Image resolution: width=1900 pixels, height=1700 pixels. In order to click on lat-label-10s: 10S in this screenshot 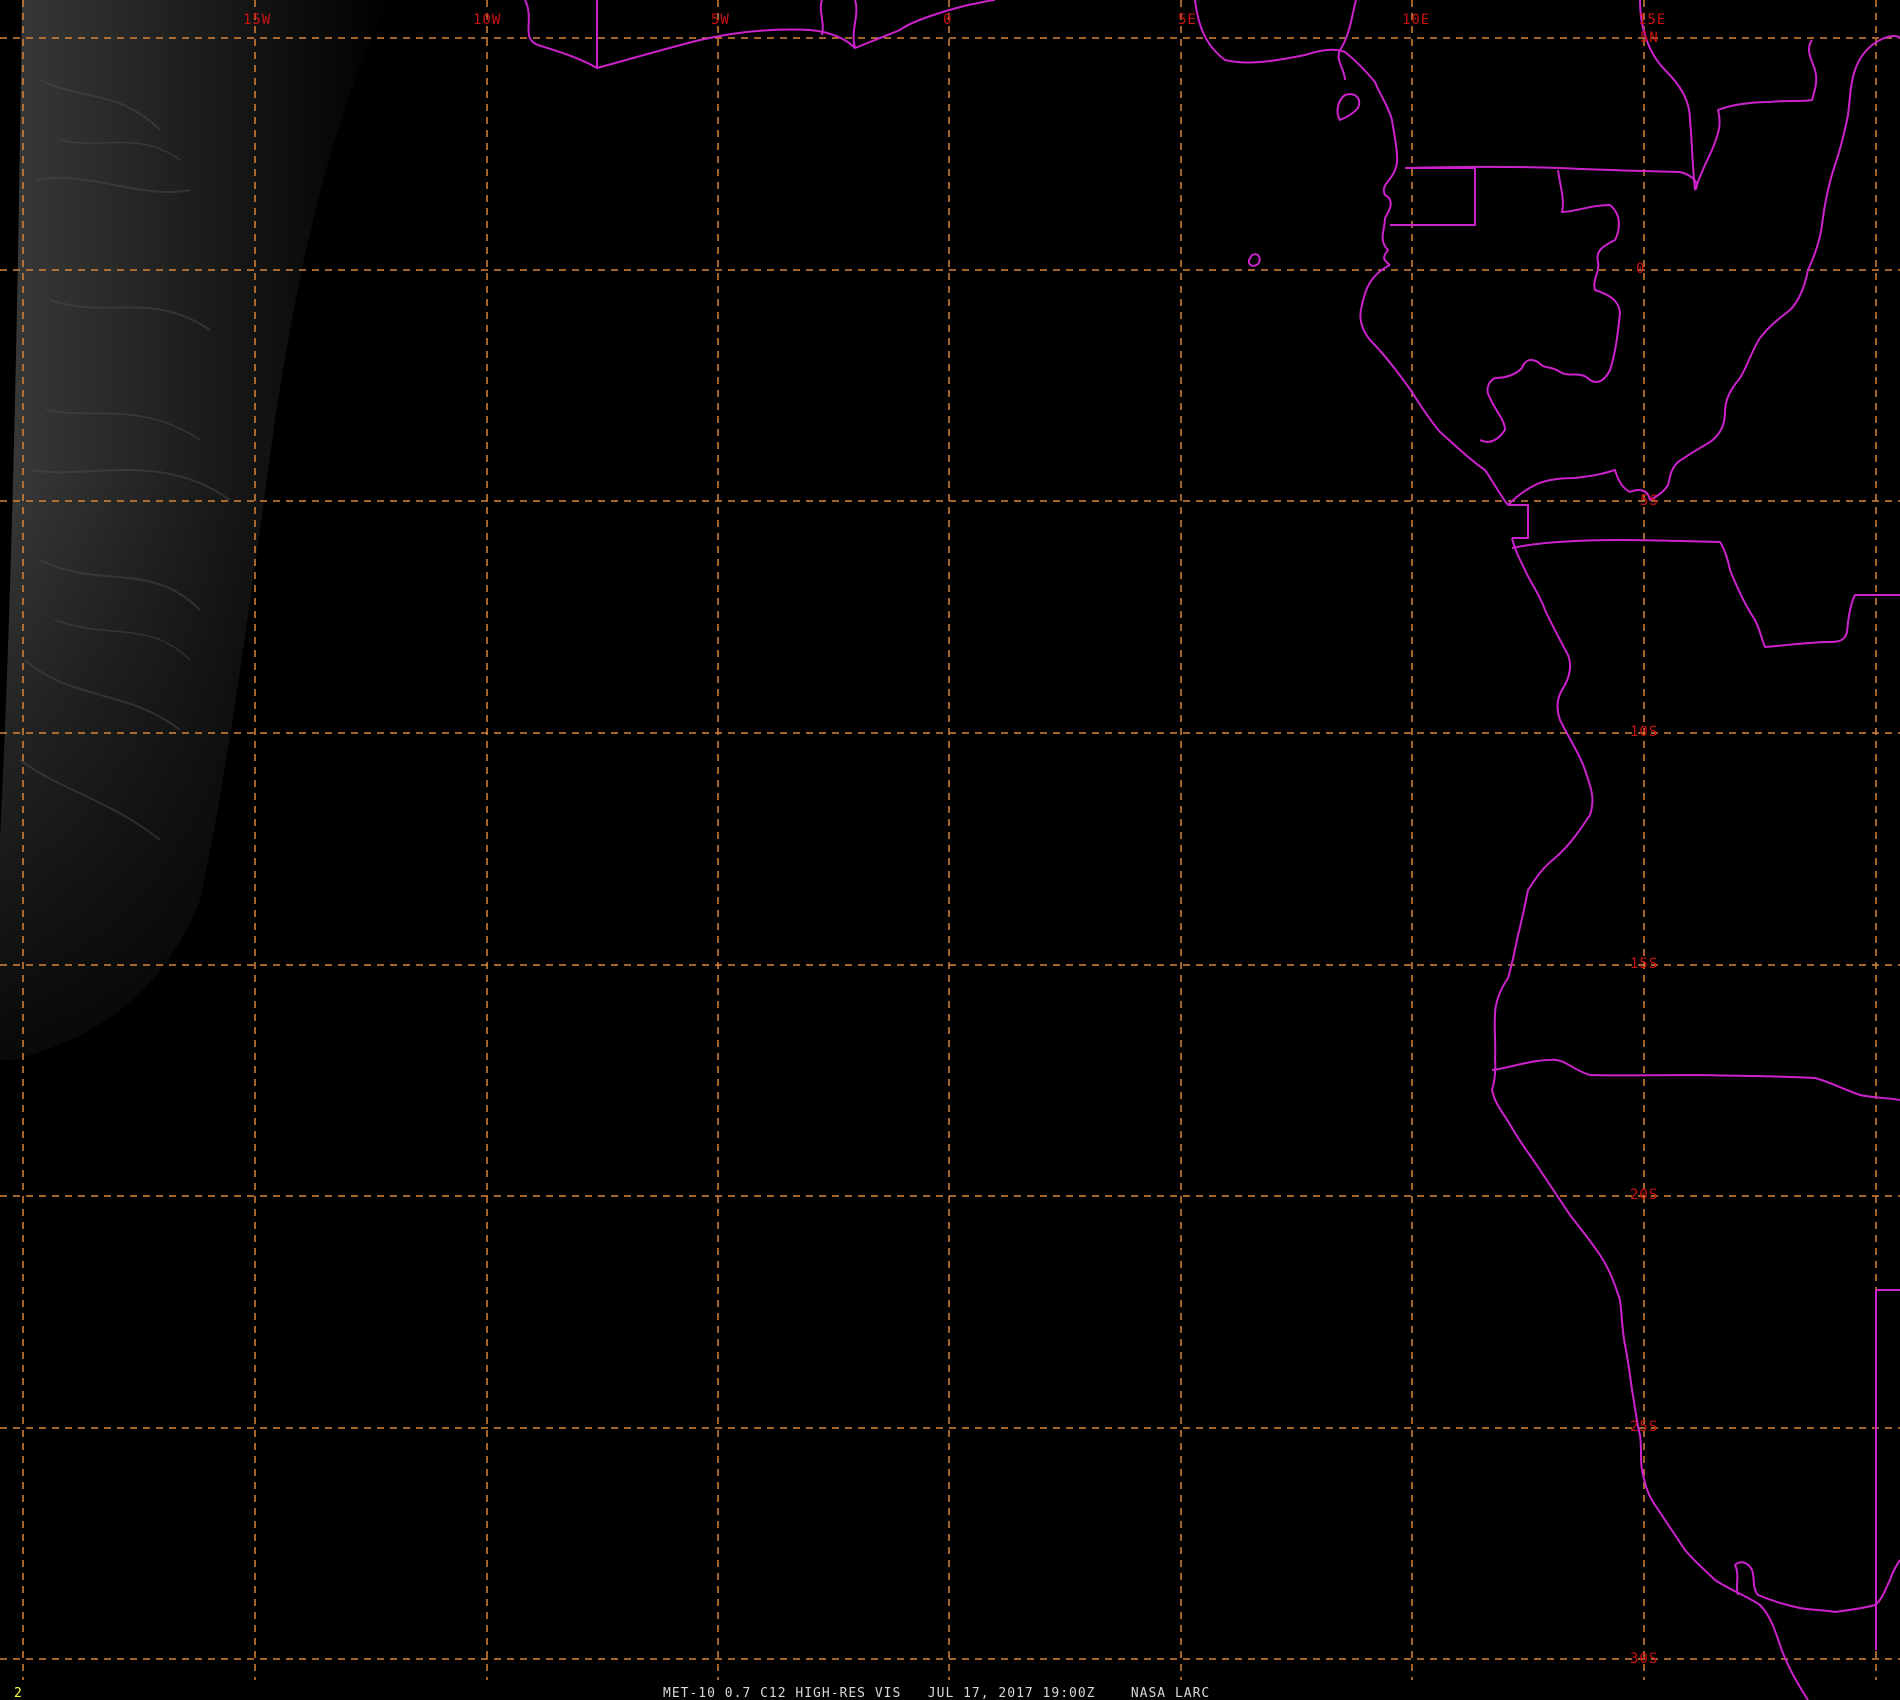, I will do `click(1644, 732)`.